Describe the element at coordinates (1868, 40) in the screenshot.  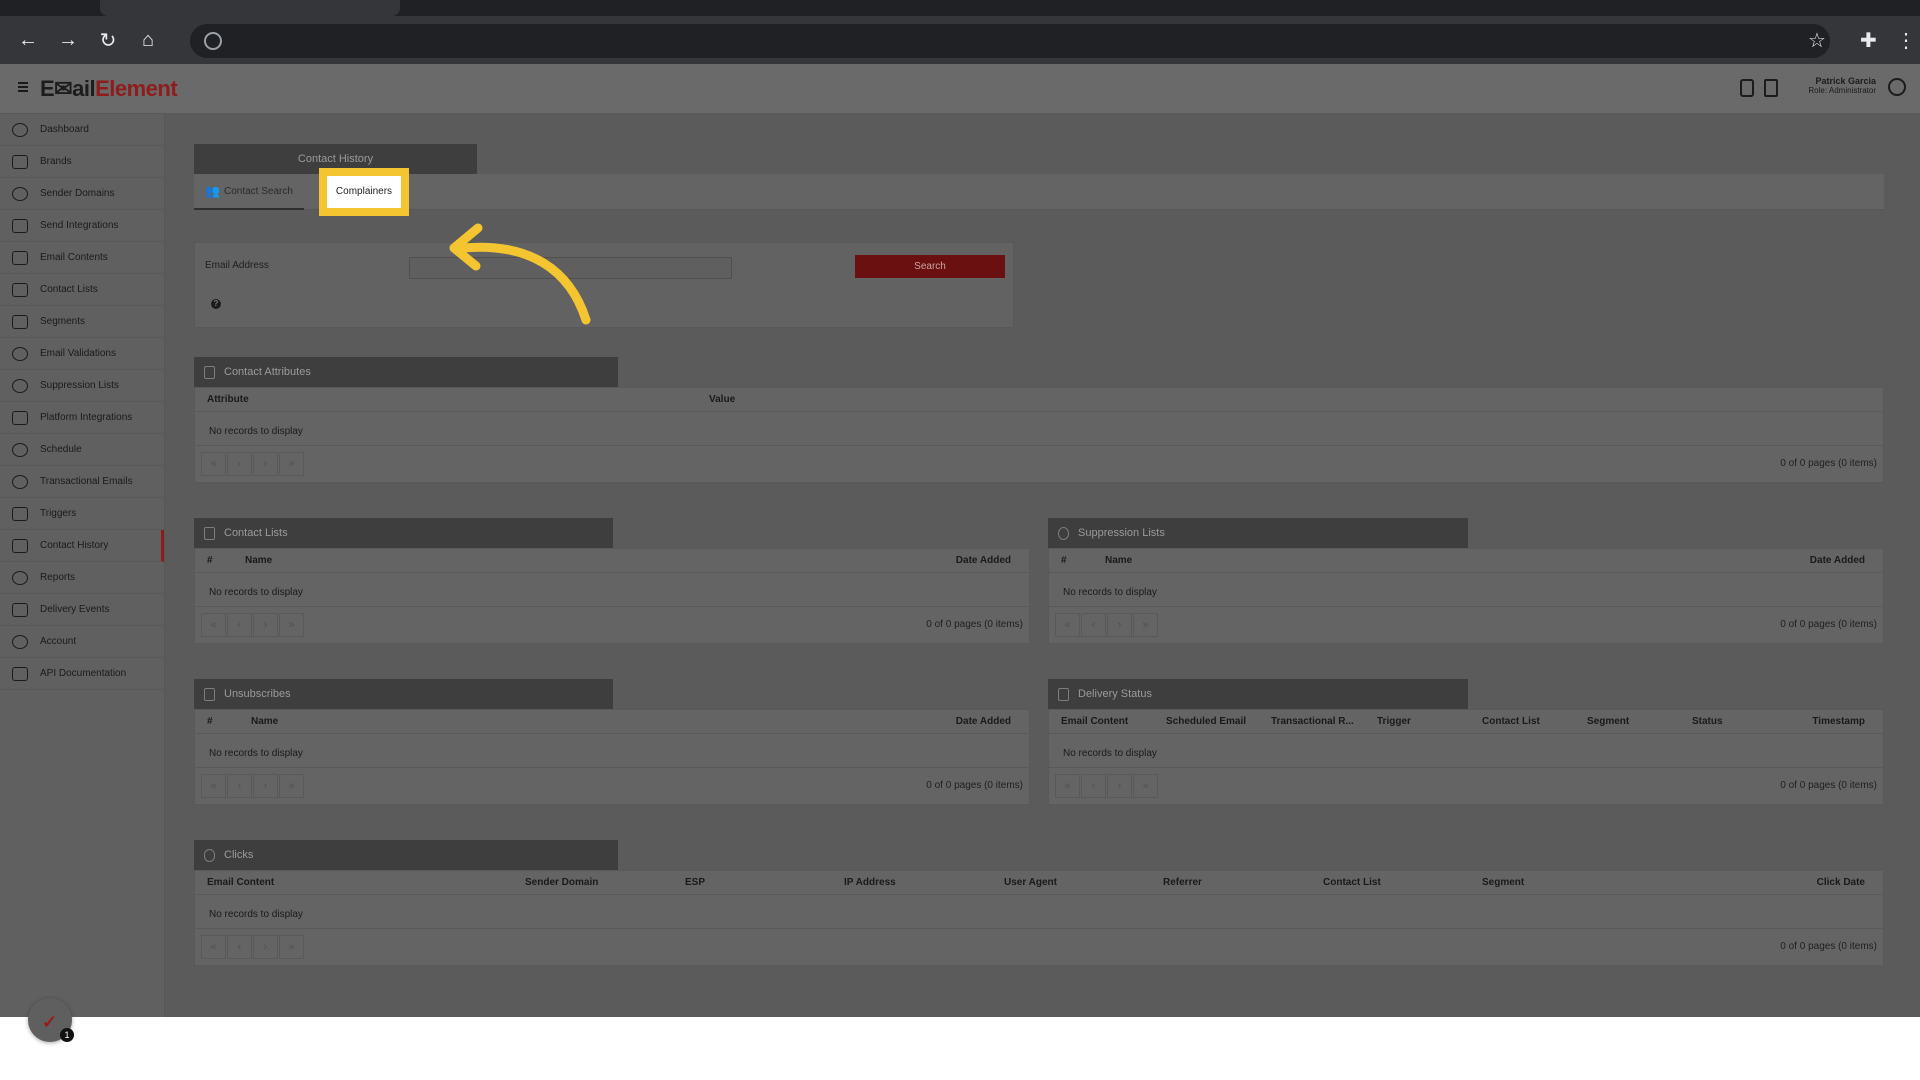
I see `extensions-icon: ✚` at that location.